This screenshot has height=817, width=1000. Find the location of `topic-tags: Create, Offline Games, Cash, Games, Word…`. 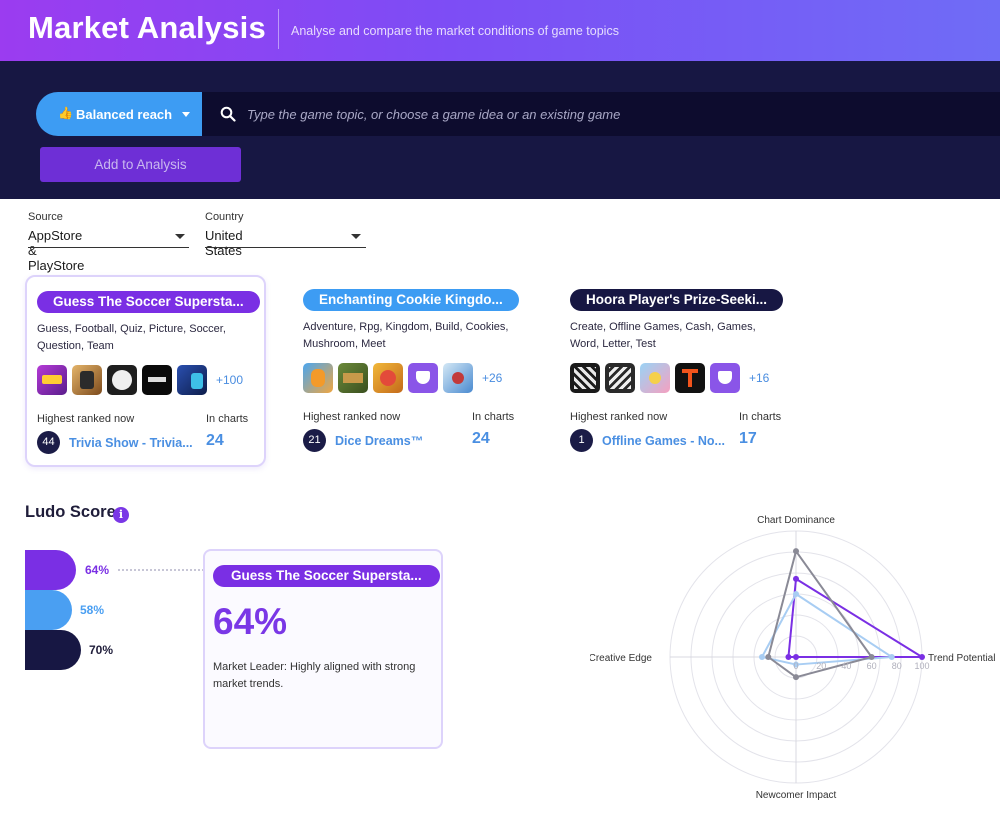

topic-tags: Create, Offline Games, Cash, Games, Word… is located at coordinates (663, 335).